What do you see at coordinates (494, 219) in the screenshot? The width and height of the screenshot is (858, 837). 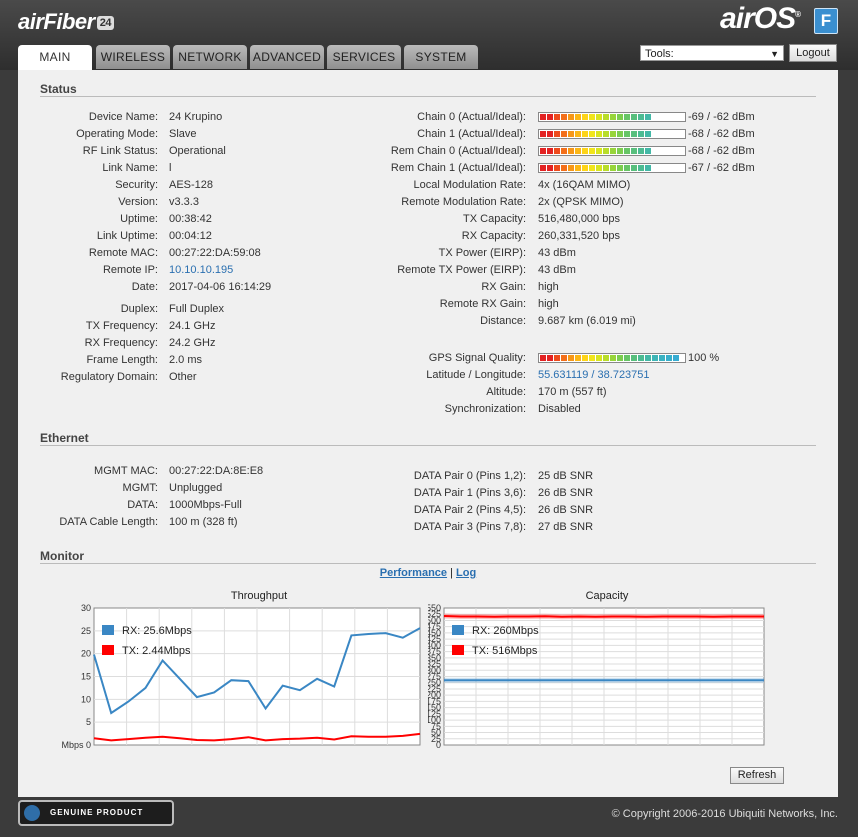 I see `field-label: TX Capacity:` at bounding box center [494, 219].